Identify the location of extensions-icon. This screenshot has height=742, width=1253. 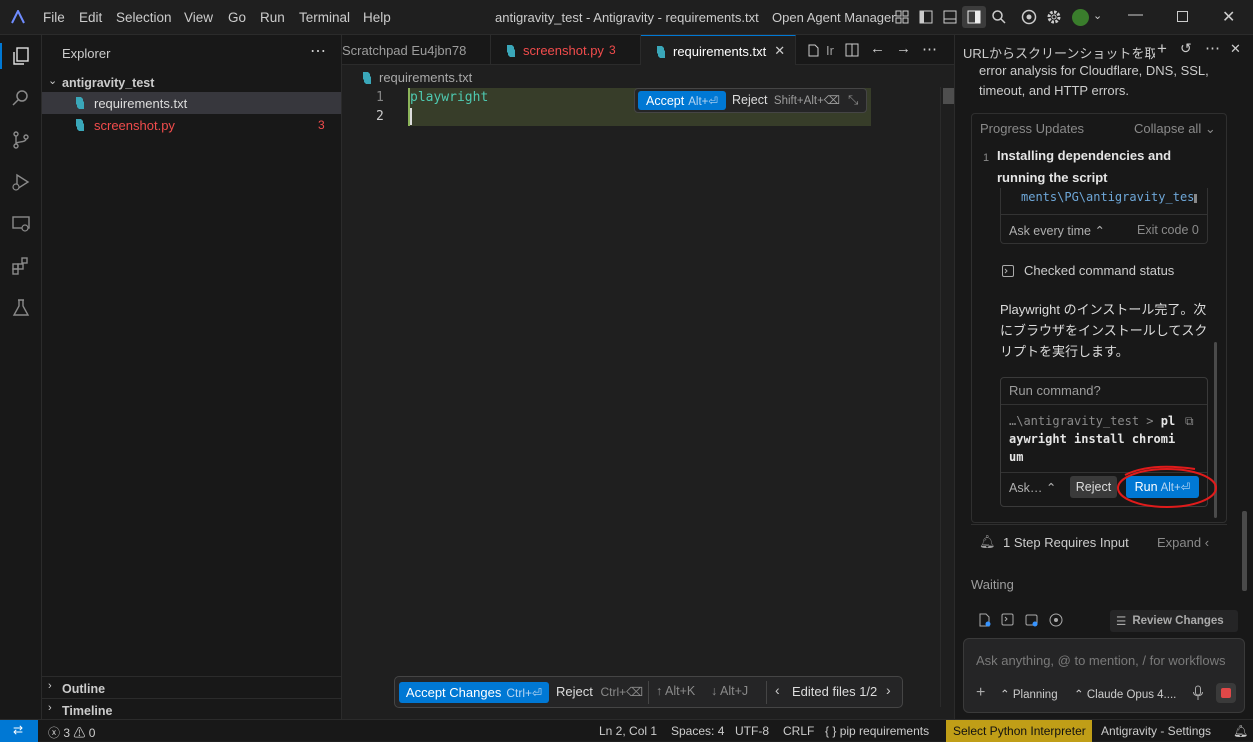
(21, 266).